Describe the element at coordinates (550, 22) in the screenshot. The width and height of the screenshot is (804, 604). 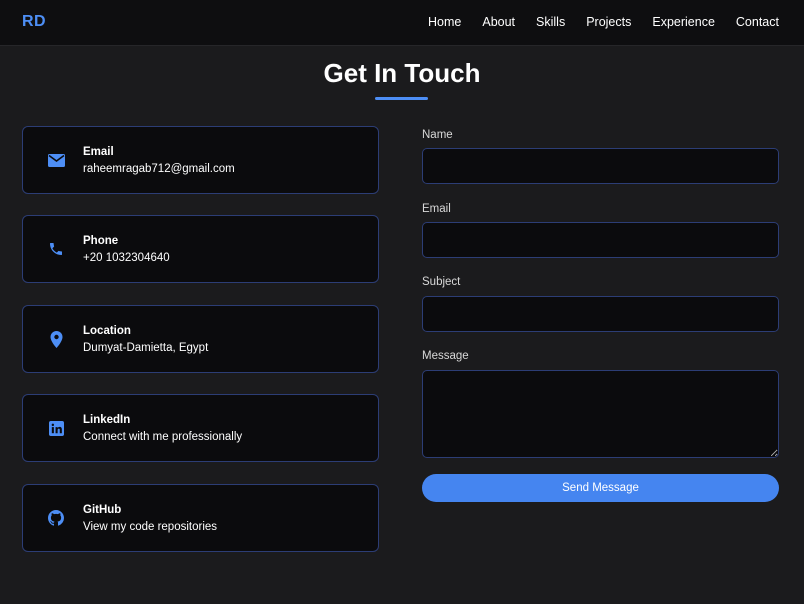
I see `nav-link-skills: Skills` at that location.